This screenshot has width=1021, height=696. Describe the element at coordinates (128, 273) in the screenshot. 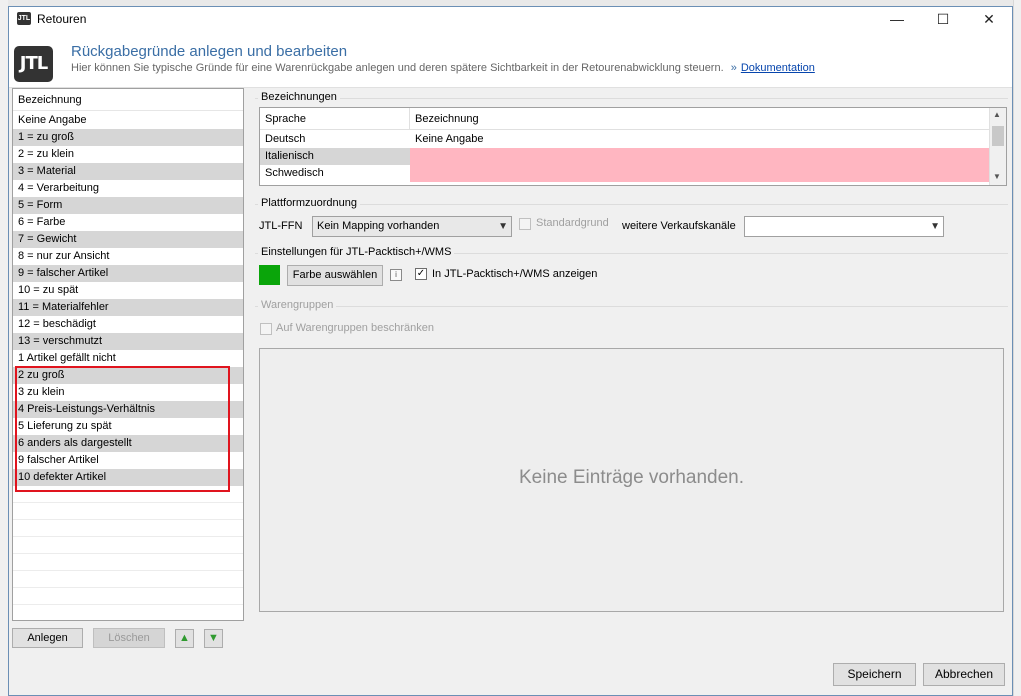

I see `list-item: 9 = falscher Artikel` at that location.